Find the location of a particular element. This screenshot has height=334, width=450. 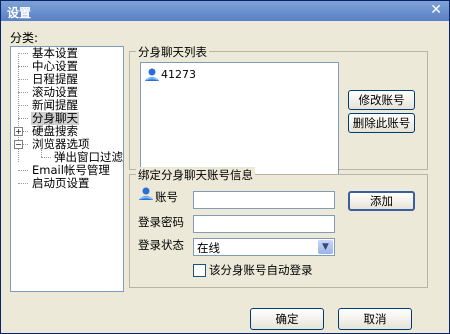

cancel-button: 取消 is located at coordinates (375, 319).